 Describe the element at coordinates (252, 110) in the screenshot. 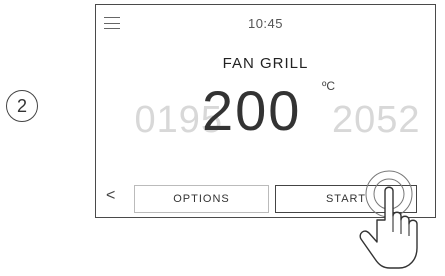

I see `temperature-current-value: 200` at that location.